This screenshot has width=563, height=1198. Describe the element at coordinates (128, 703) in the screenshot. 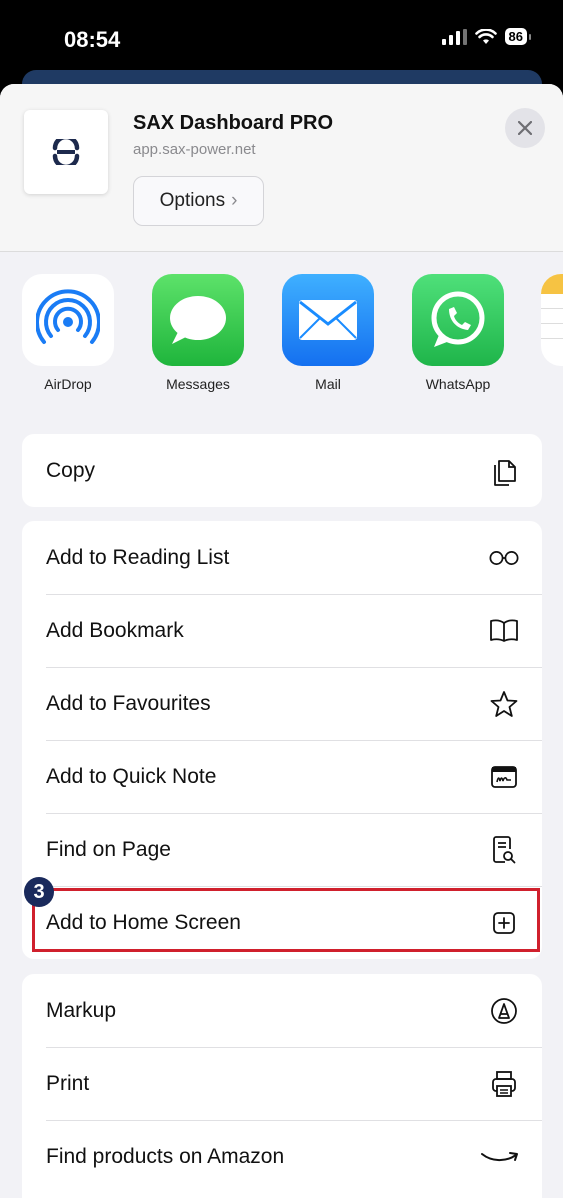

I see `row-label: Add to Favourites` at that location.